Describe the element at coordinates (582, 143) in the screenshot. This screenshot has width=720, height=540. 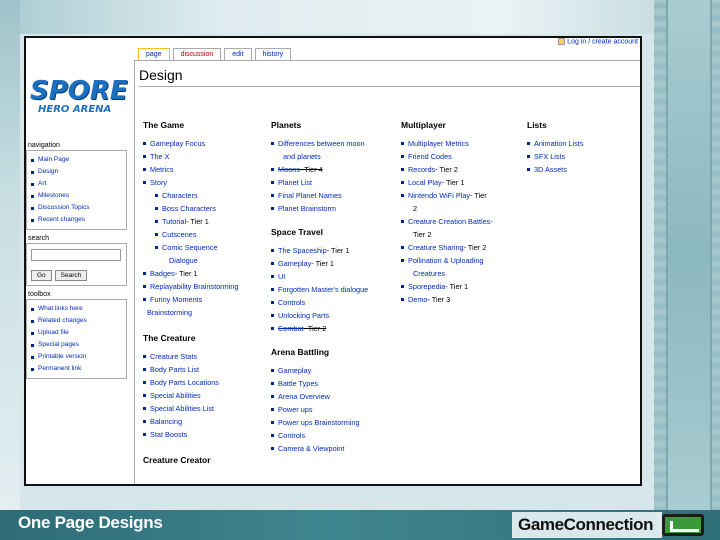
I see `link-animation-lists: Animation Lists` at that location.